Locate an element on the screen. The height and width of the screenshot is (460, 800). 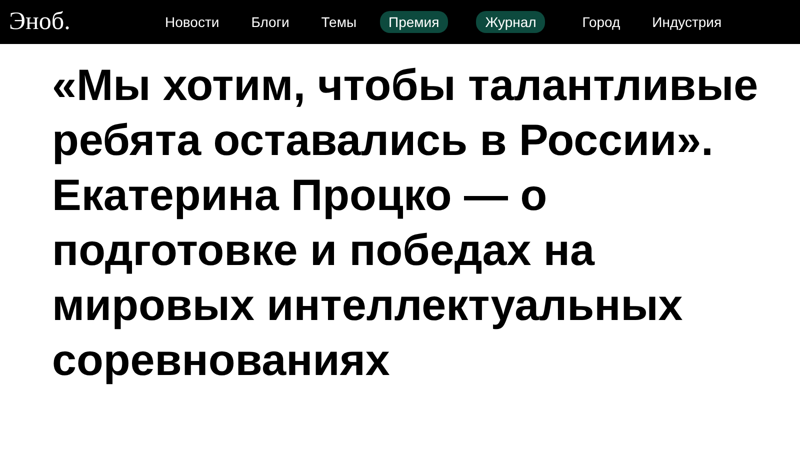
nav-link: Темы is located at coordinates (339, 22).